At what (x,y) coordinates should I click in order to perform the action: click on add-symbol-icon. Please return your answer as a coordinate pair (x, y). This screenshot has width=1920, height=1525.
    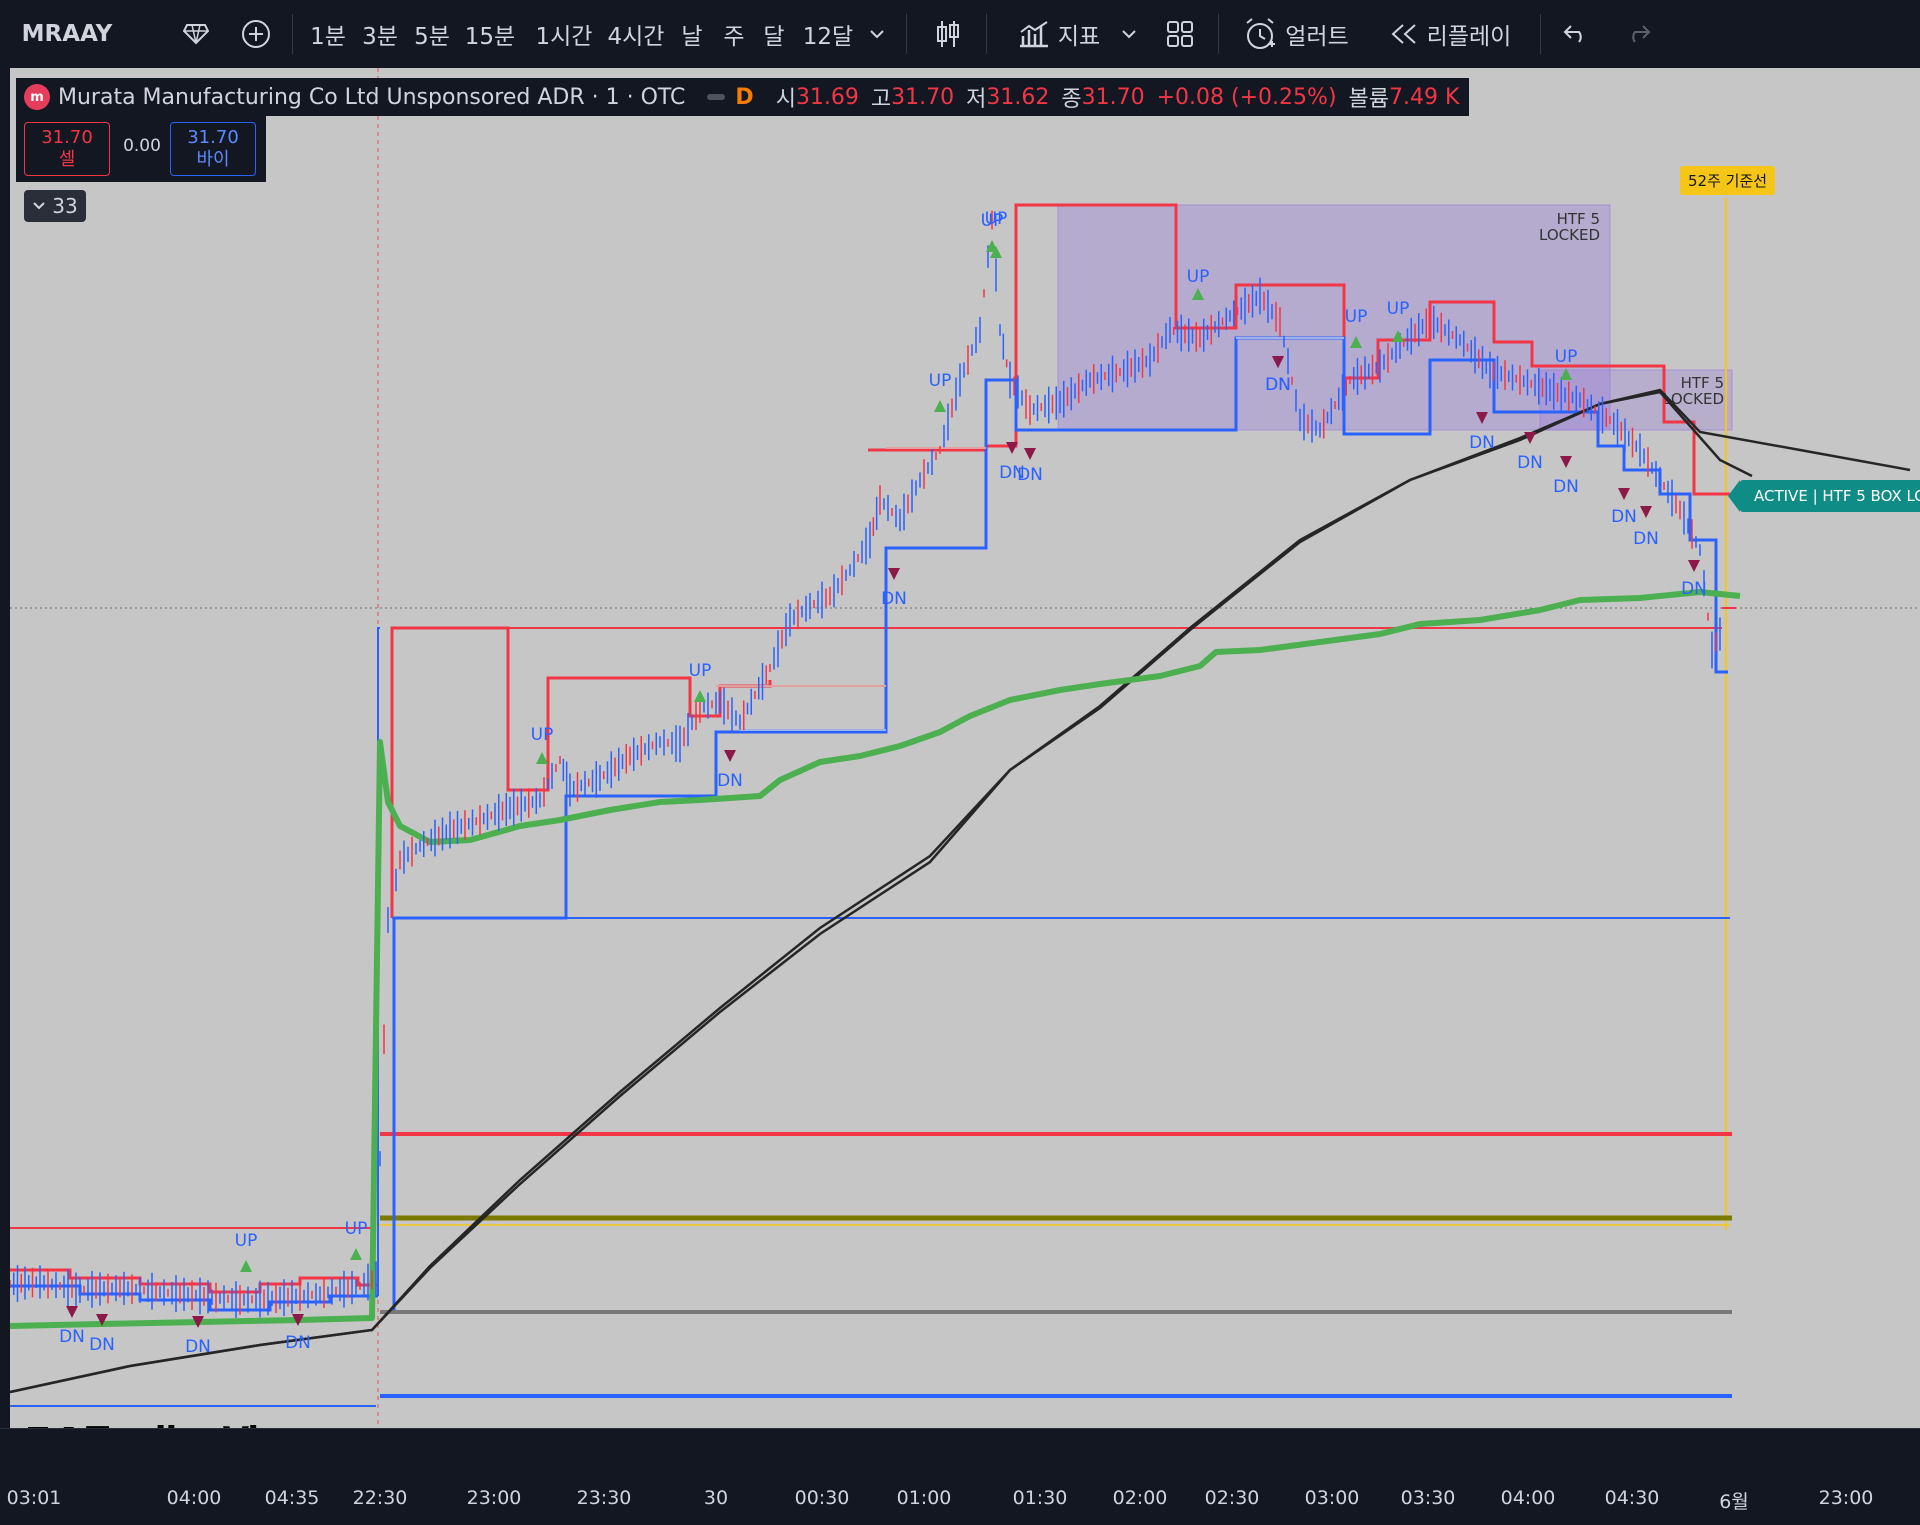
    Looking at the image, I should click on (256, 34).